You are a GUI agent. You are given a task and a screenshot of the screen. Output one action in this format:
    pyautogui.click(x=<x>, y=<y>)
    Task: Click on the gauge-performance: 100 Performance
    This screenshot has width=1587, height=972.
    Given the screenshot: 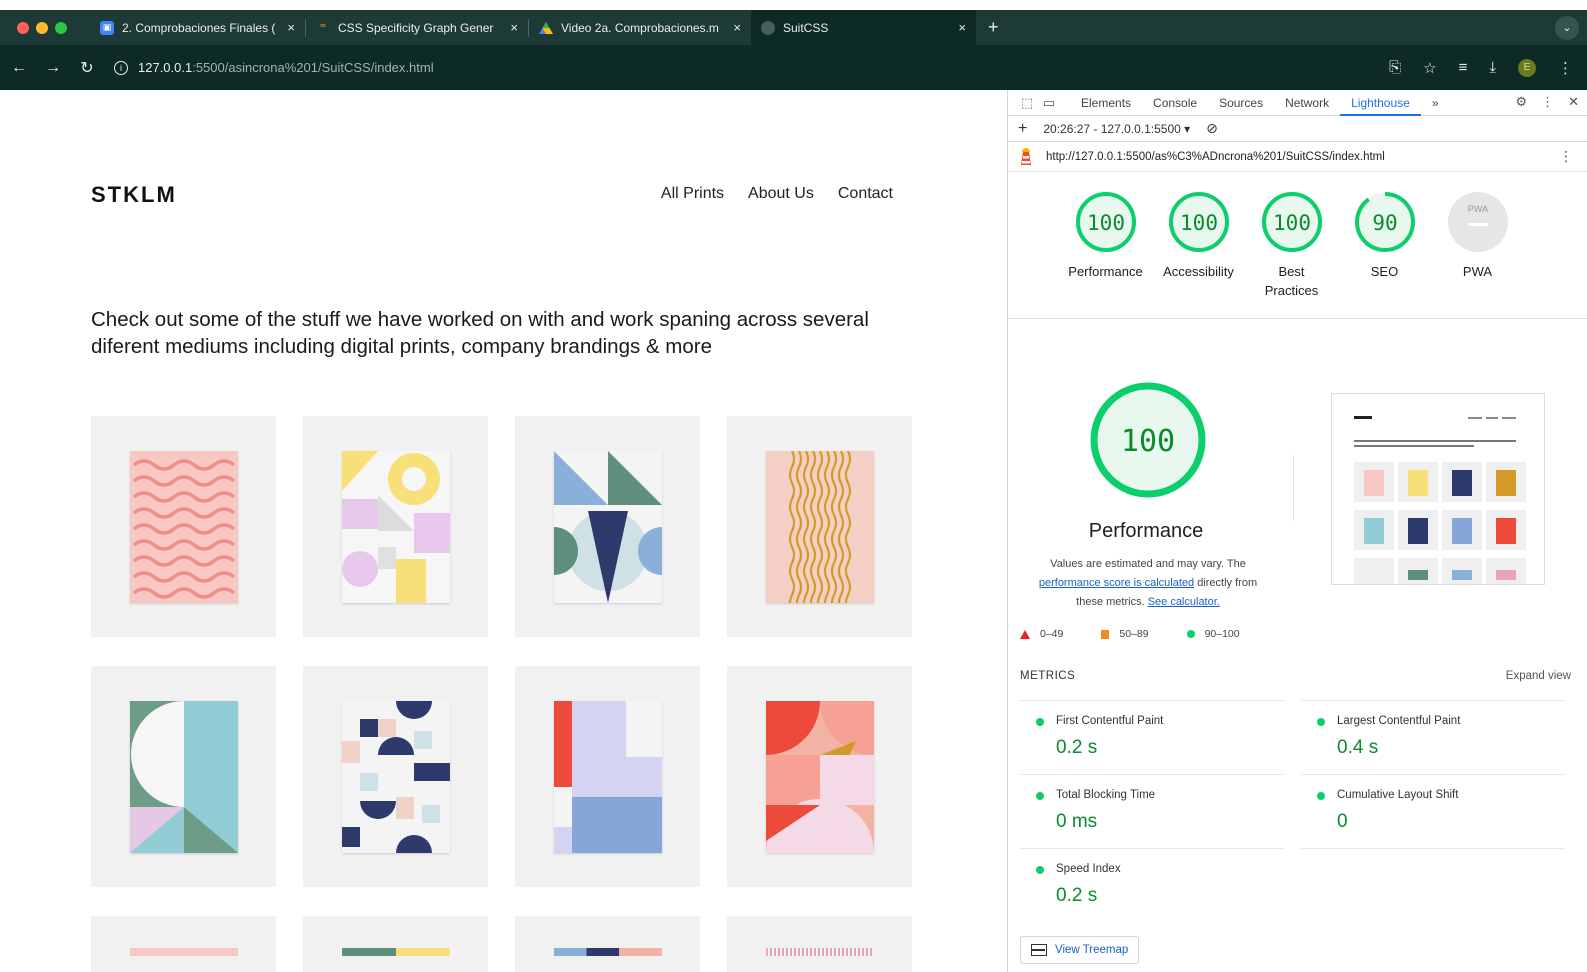 What is the action you would take?
    pyautogui.click(x=1105, y=245)
    